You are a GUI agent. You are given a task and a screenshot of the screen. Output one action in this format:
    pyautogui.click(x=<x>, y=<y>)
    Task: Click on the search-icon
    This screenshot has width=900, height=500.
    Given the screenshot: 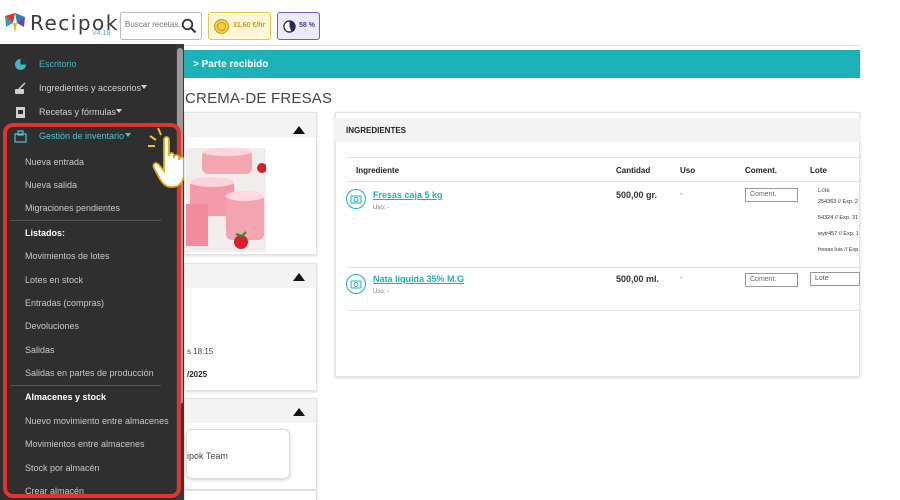 What is the action you would take?
    pyautogui.click(x=189, y=26)
    